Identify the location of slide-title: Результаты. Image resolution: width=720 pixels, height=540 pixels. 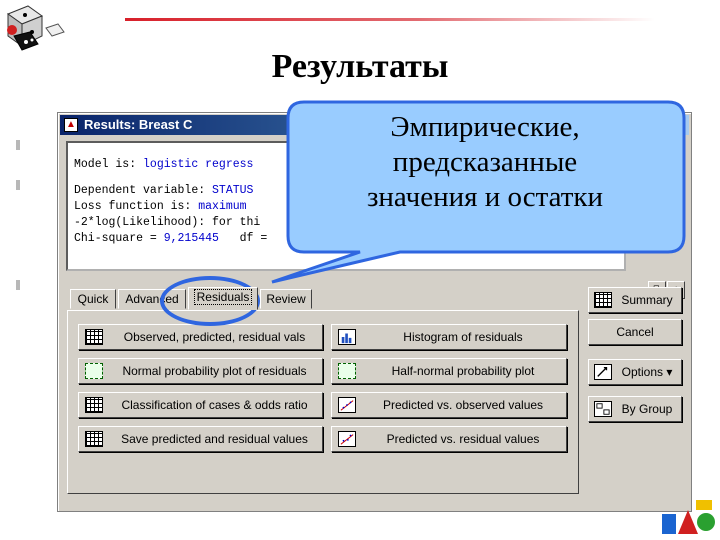
(360, 66).